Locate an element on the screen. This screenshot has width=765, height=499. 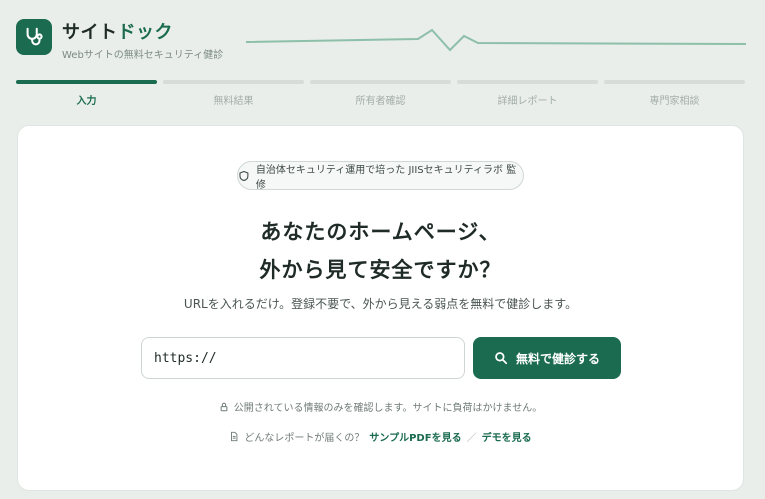
url-input is located at coordinates (303, 358).